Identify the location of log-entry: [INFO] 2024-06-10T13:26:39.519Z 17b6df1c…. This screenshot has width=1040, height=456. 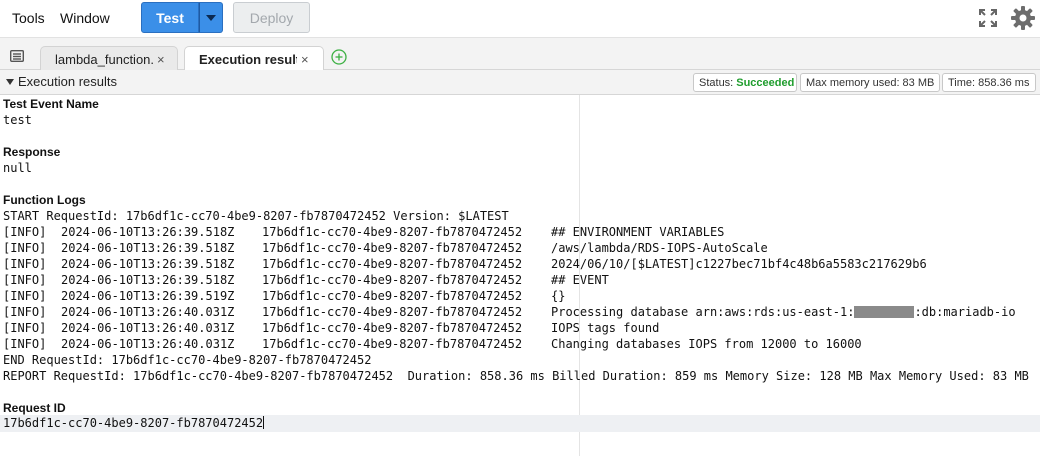
(520, 297).